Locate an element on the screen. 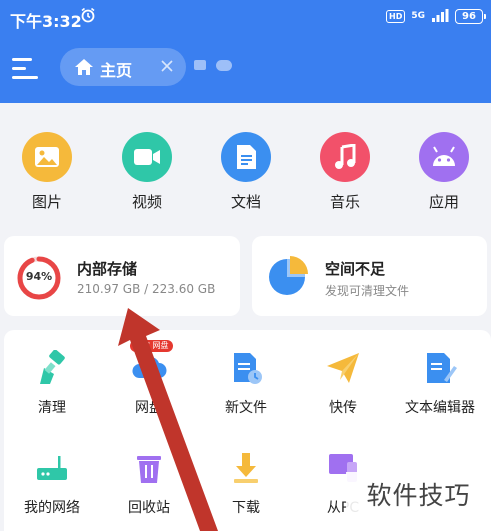 The width and height of the screenshot is (491, 531). watermark: 软件技巧 is located at coordinates (418, 496).